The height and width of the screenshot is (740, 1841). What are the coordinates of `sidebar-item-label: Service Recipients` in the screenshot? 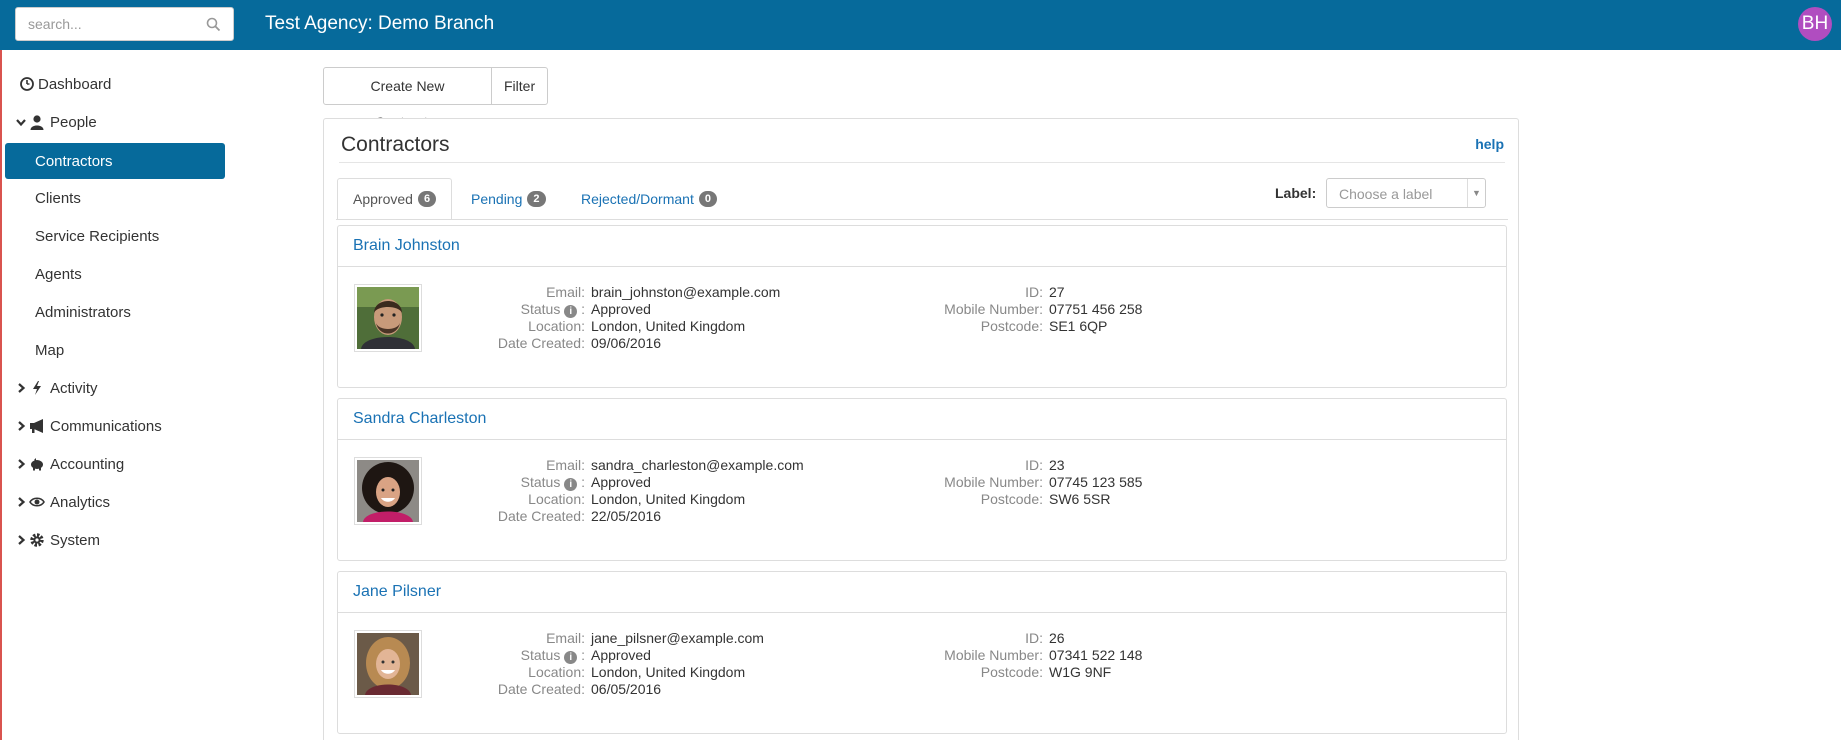 It's located at (97, 236).